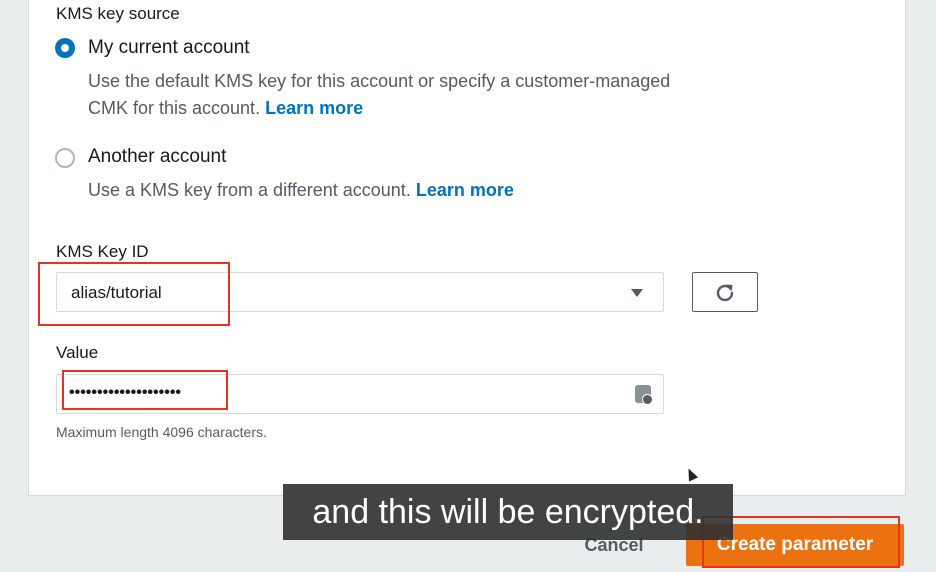 Image resolution: width=936 pixels, height=572 pixels. Describe the element at coordinates (637, 293) in the screenshot. I see `chevron-down-icon` at that location.